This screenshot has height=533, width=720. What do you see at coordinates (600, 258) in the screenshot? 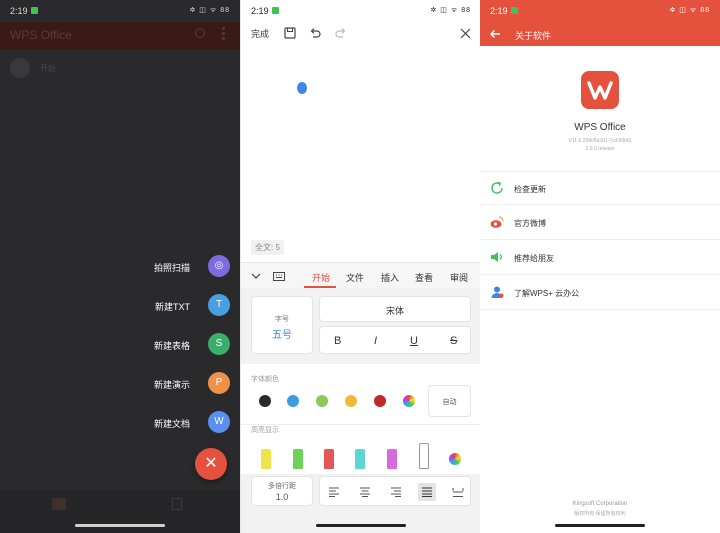
I see `recommend-friends-item: 推荐给朋友` at bounding box center [600, 258].